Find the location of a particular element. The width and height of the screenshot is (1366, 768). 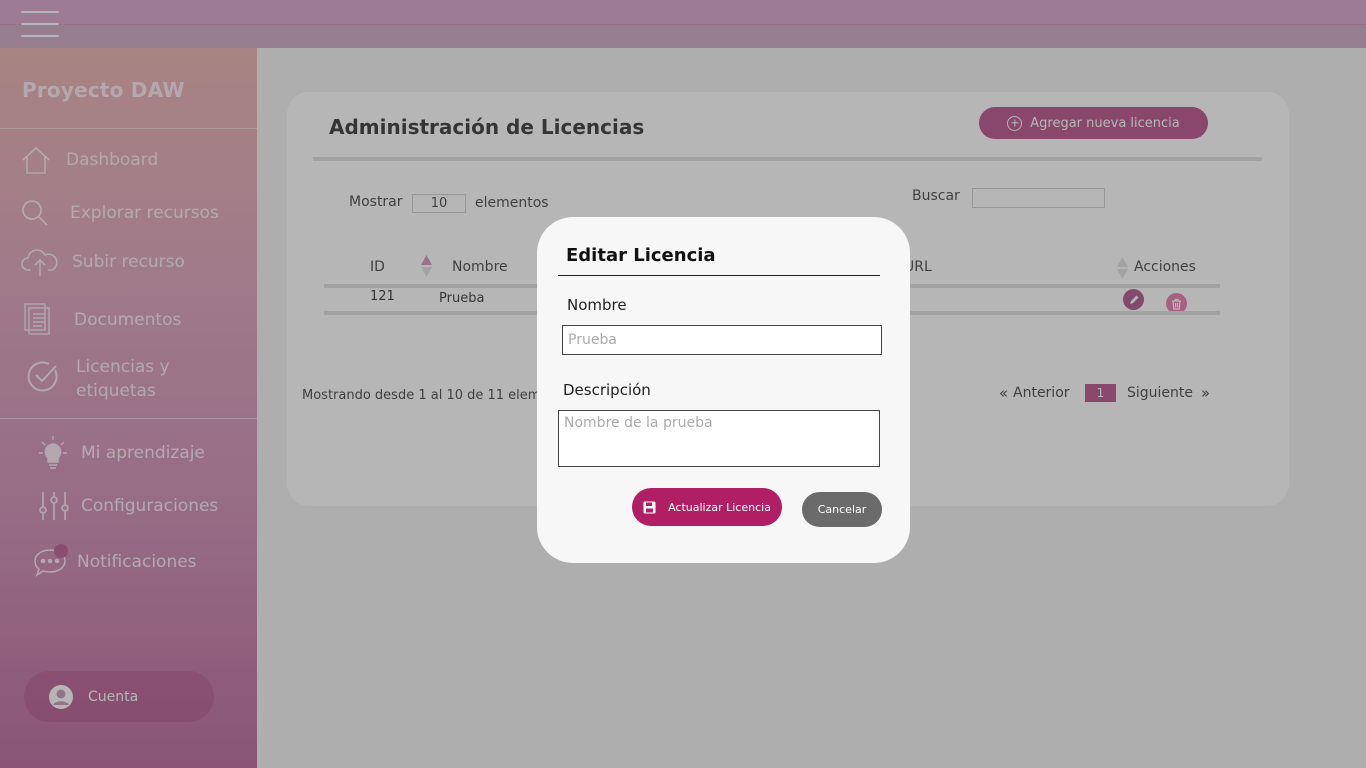

description-label: Descripción is located at coordinates (607, 390).